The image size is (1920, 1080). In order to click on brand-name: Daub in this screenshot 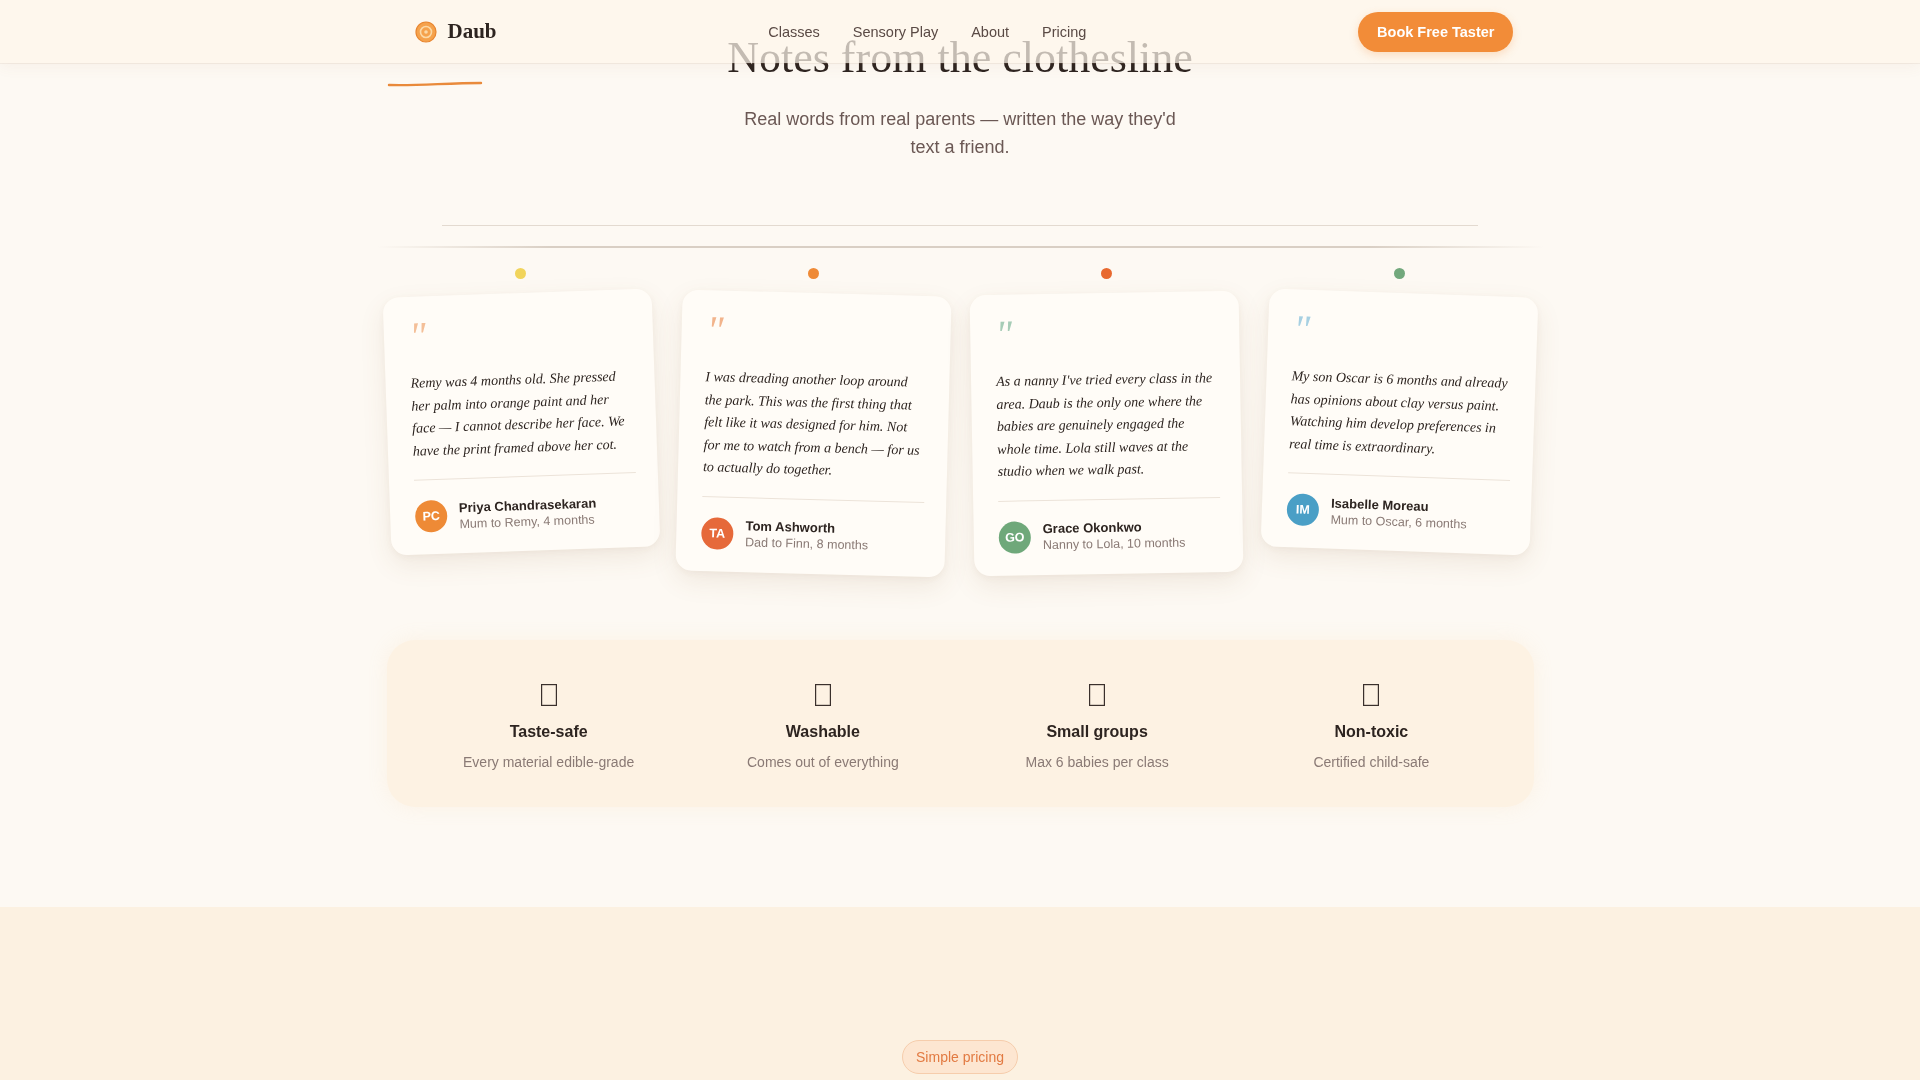, I will do `click(472, 31)`.